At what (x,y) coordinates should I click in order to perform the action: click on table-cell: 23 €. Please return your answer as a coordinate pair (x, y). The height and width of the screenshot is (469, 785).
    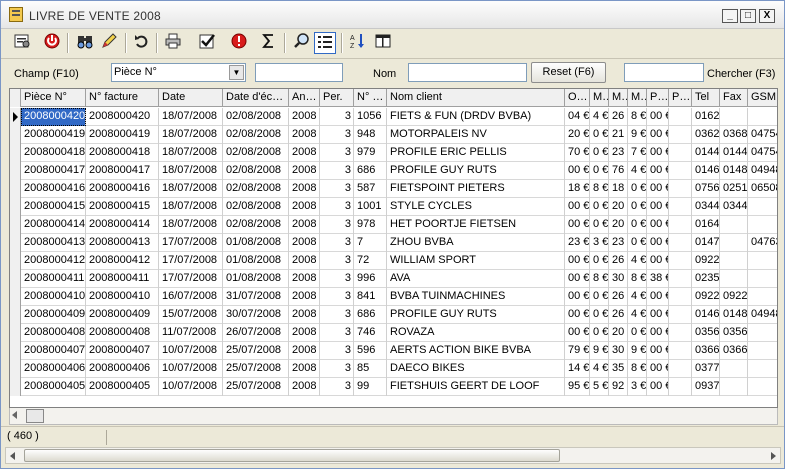
    Looking at the image, I should click on (618, 153).